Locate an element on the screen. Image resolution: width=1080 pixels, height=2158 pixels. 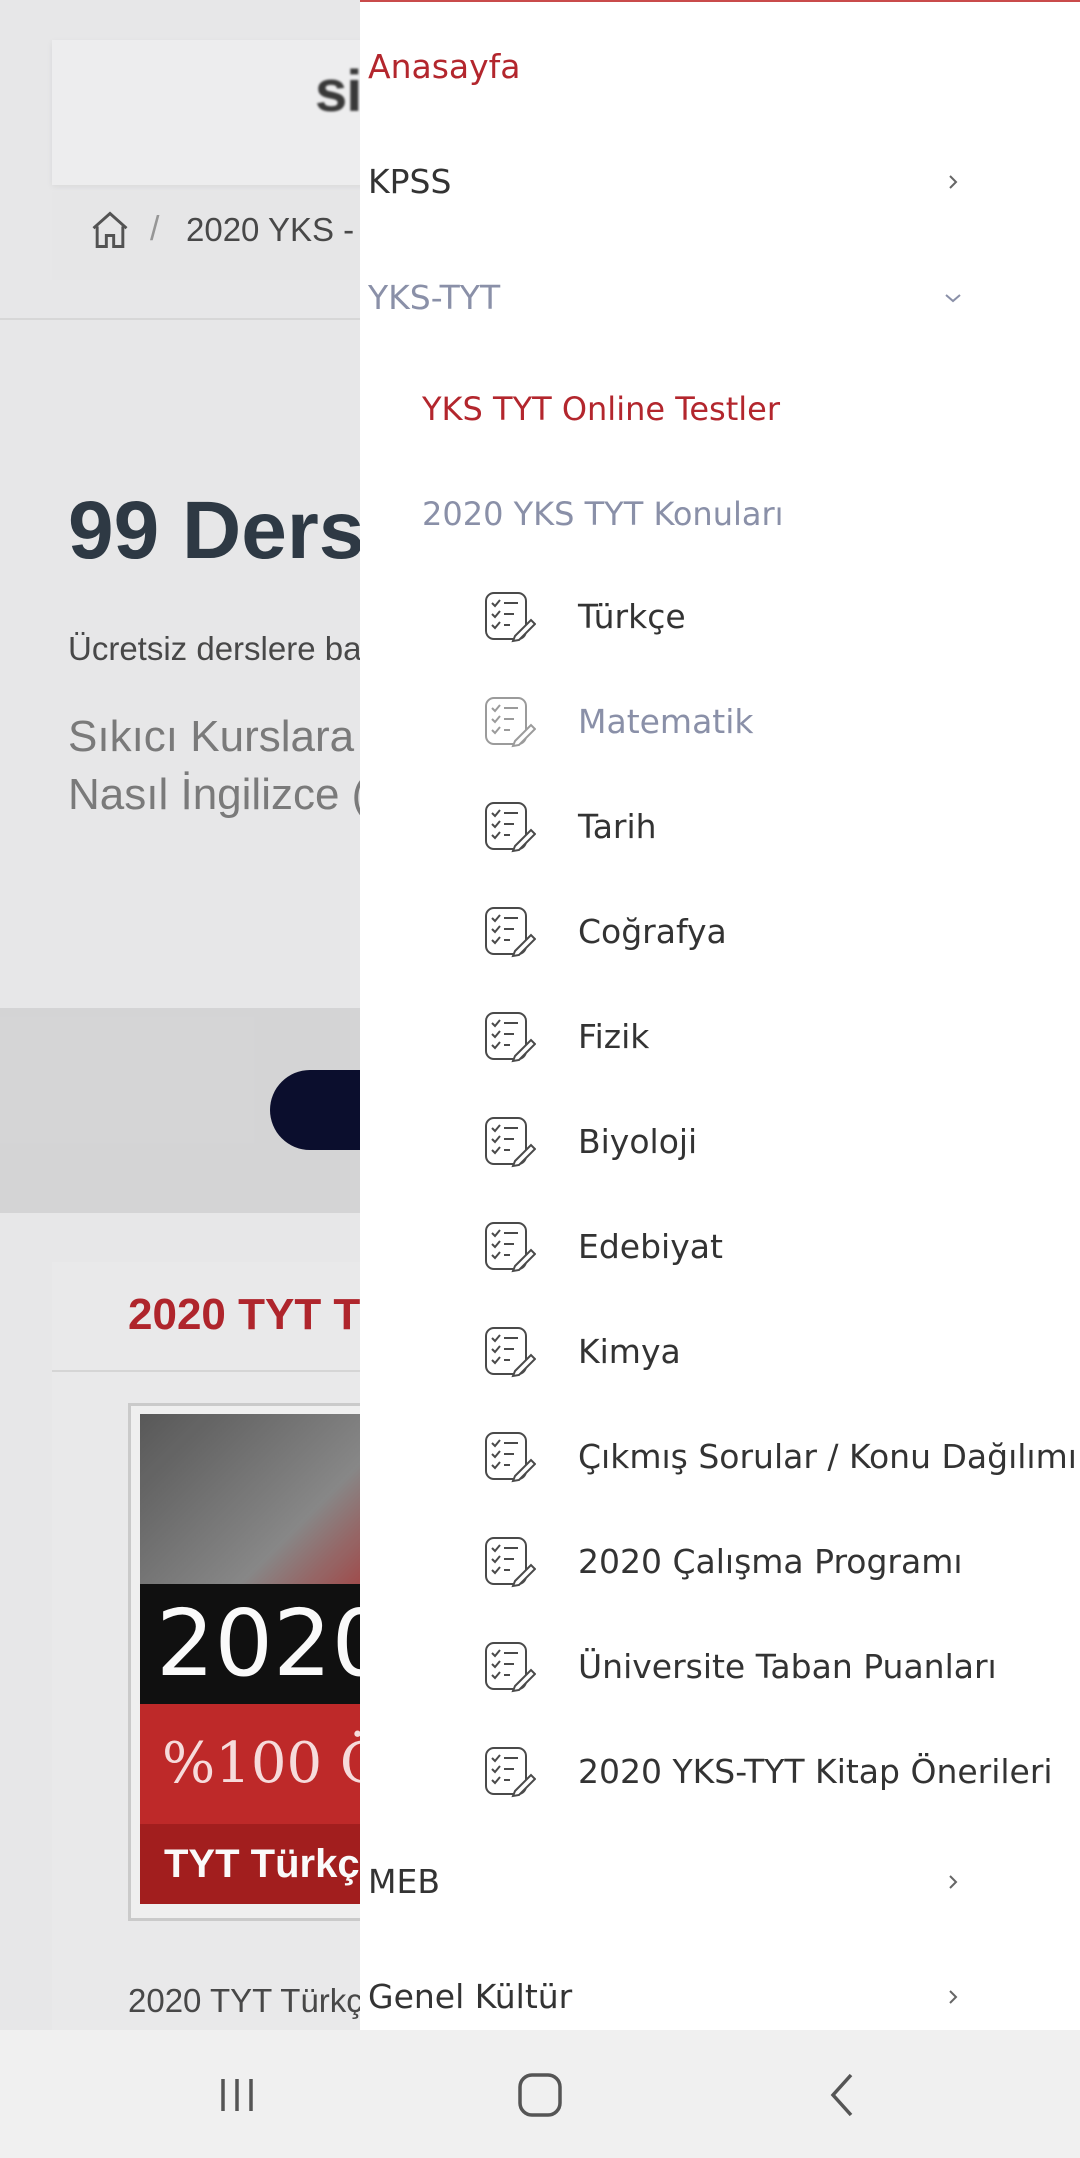
topic-label: Türkçe is located at coordinates (632, 616).